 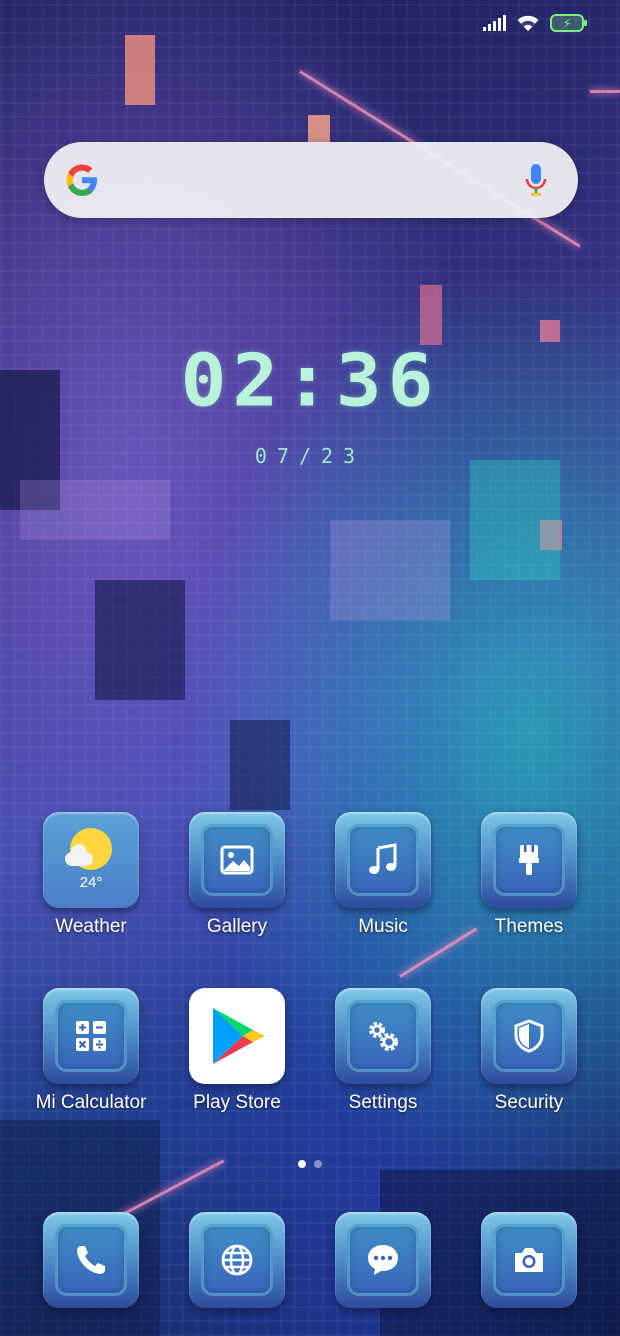 What do you see at coordinates (318, 1164) in the screenshot?
I see `page-dot` at bounding box center [318, 1164].